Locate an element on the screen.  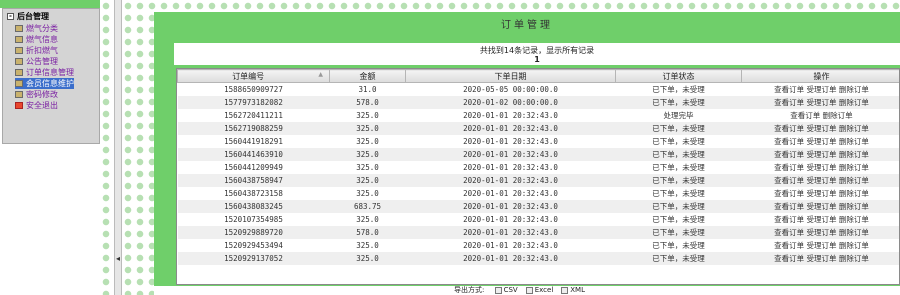
column-header: 订单编号 ▲ is located at coordinates (253, 76).